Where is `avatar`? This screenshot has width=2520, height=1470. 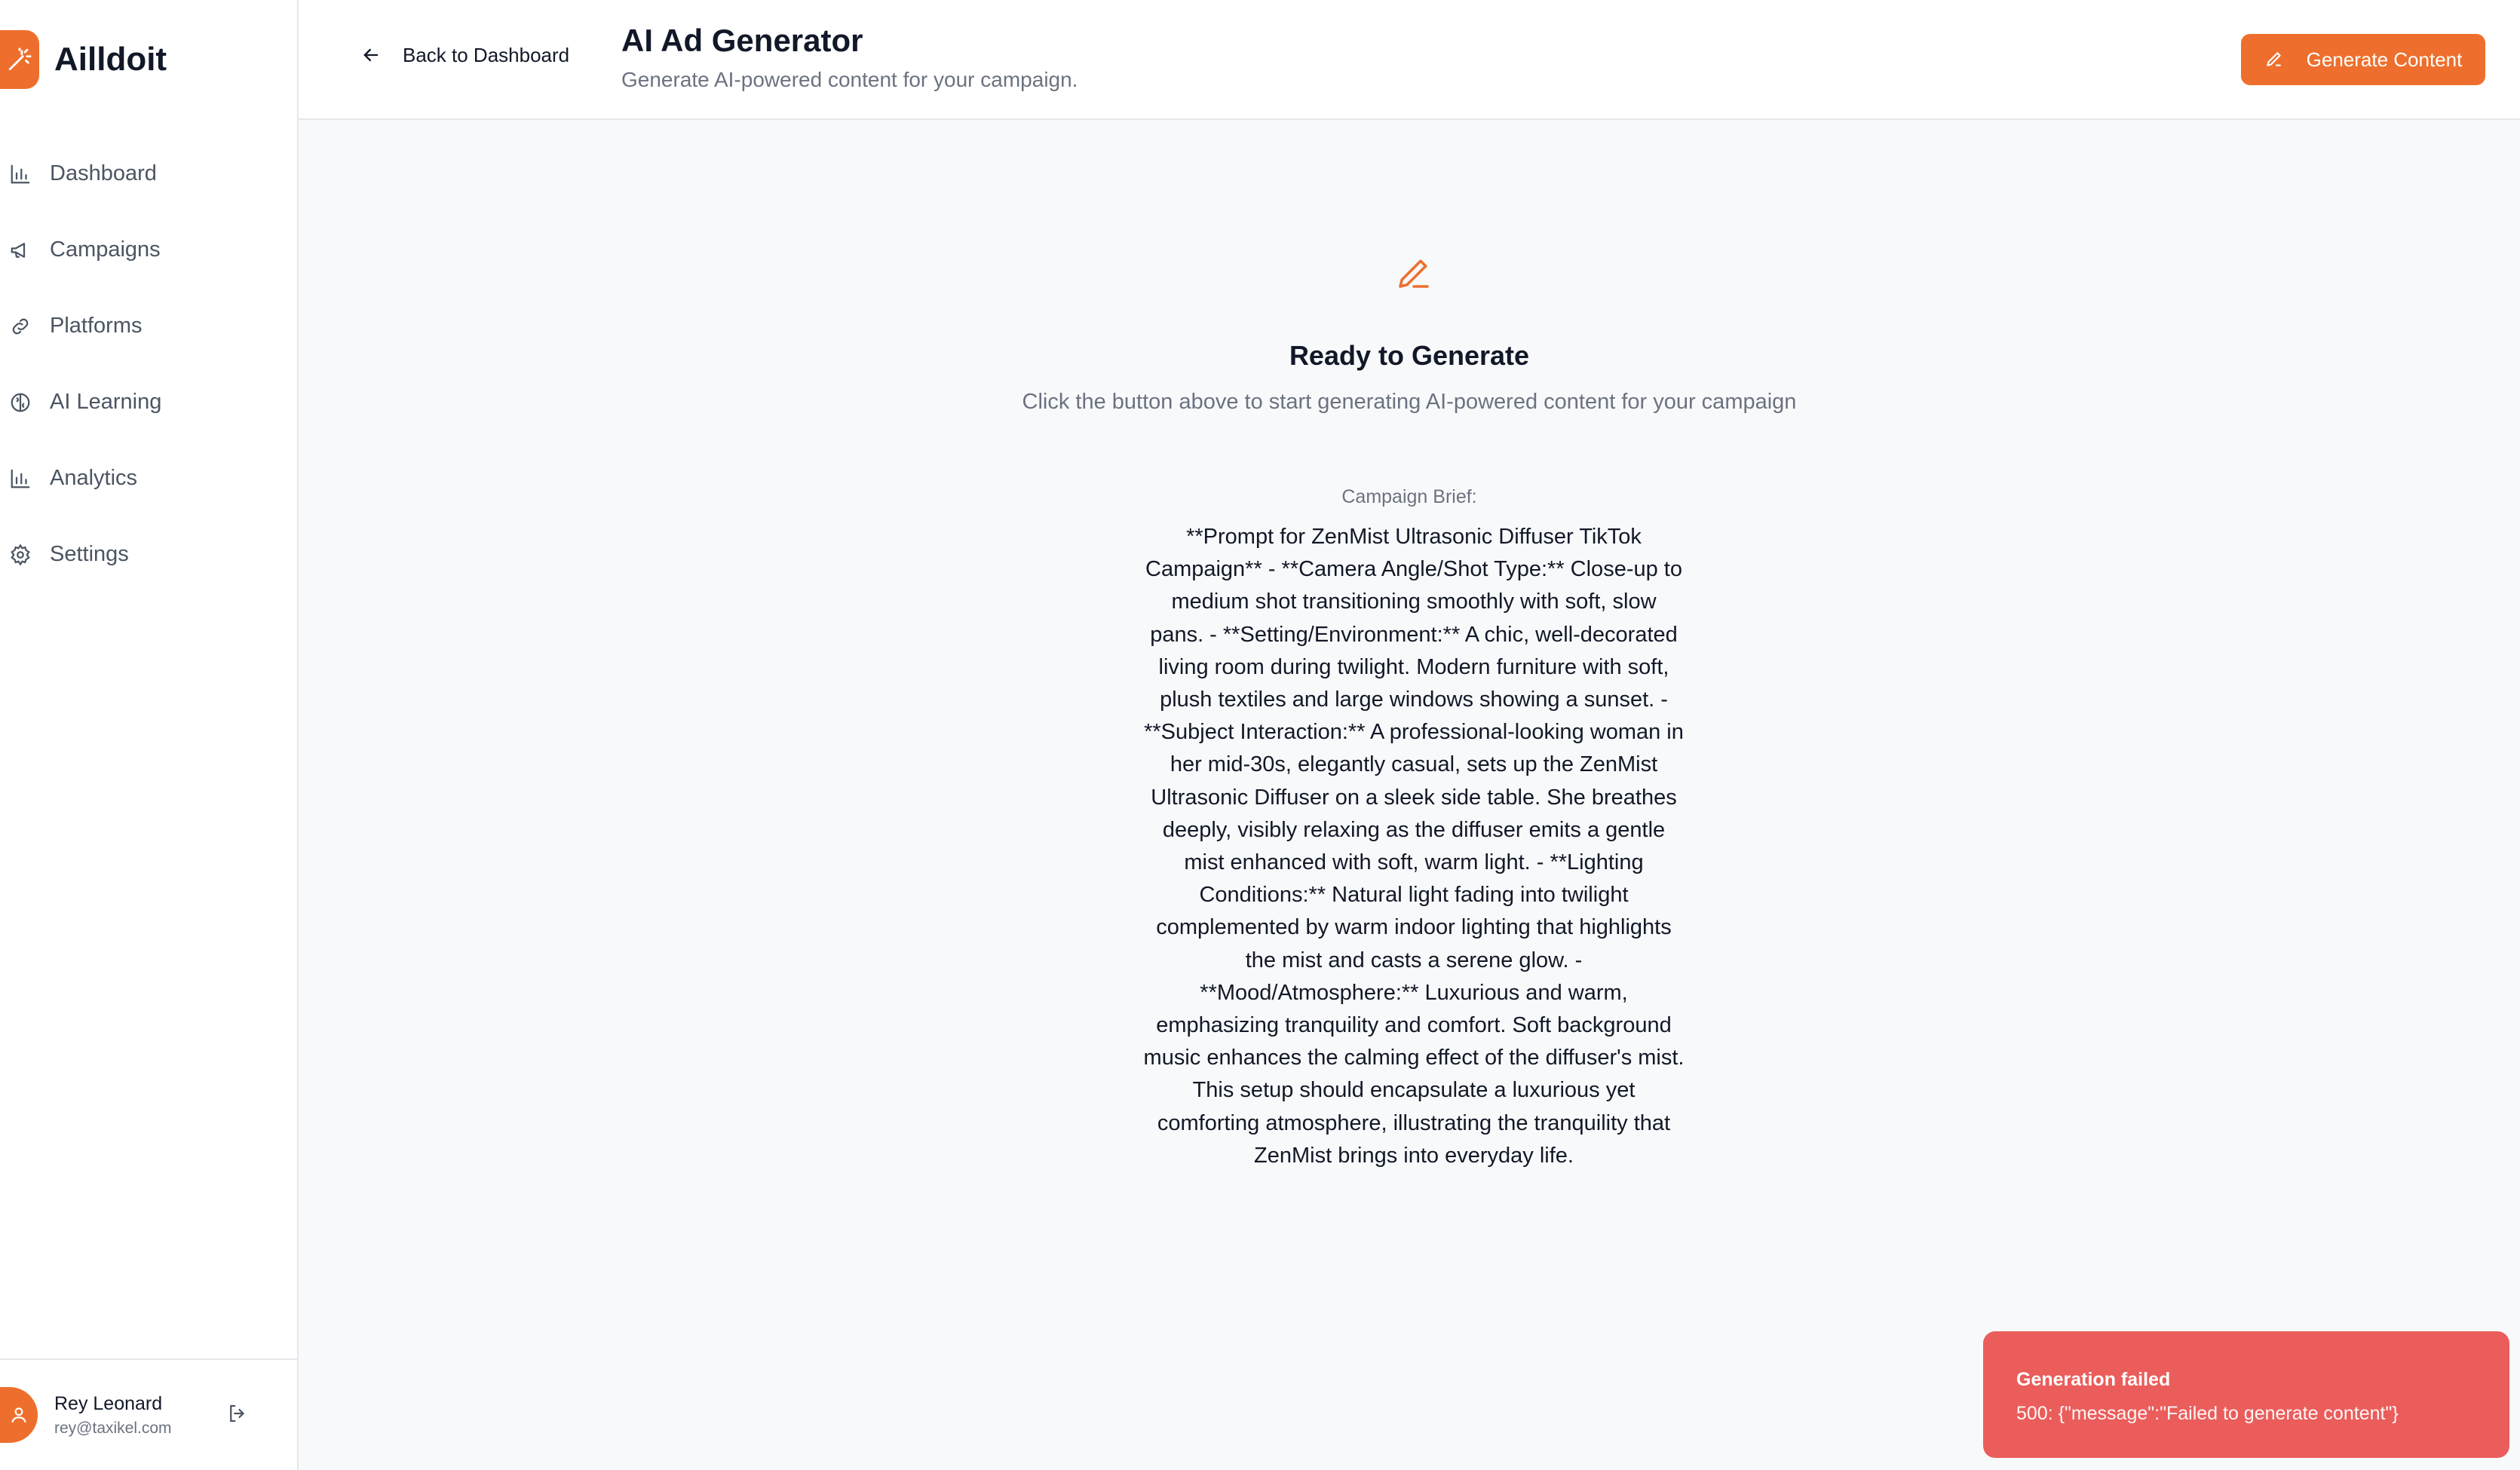
avatar is located at coordinates (19, 1415).